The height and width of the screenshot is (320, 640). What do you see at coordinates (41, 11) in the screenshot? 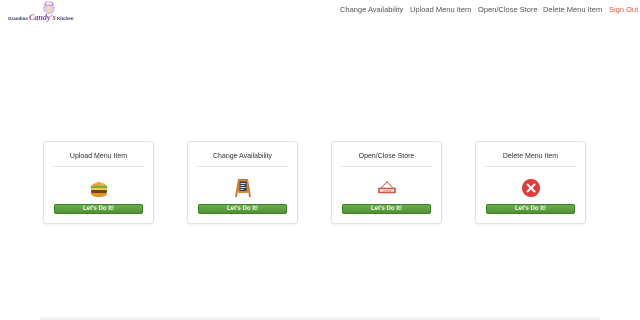
I see `brand-logo: Grandma Candy's Kitchen` at bounding box center [41, 11].